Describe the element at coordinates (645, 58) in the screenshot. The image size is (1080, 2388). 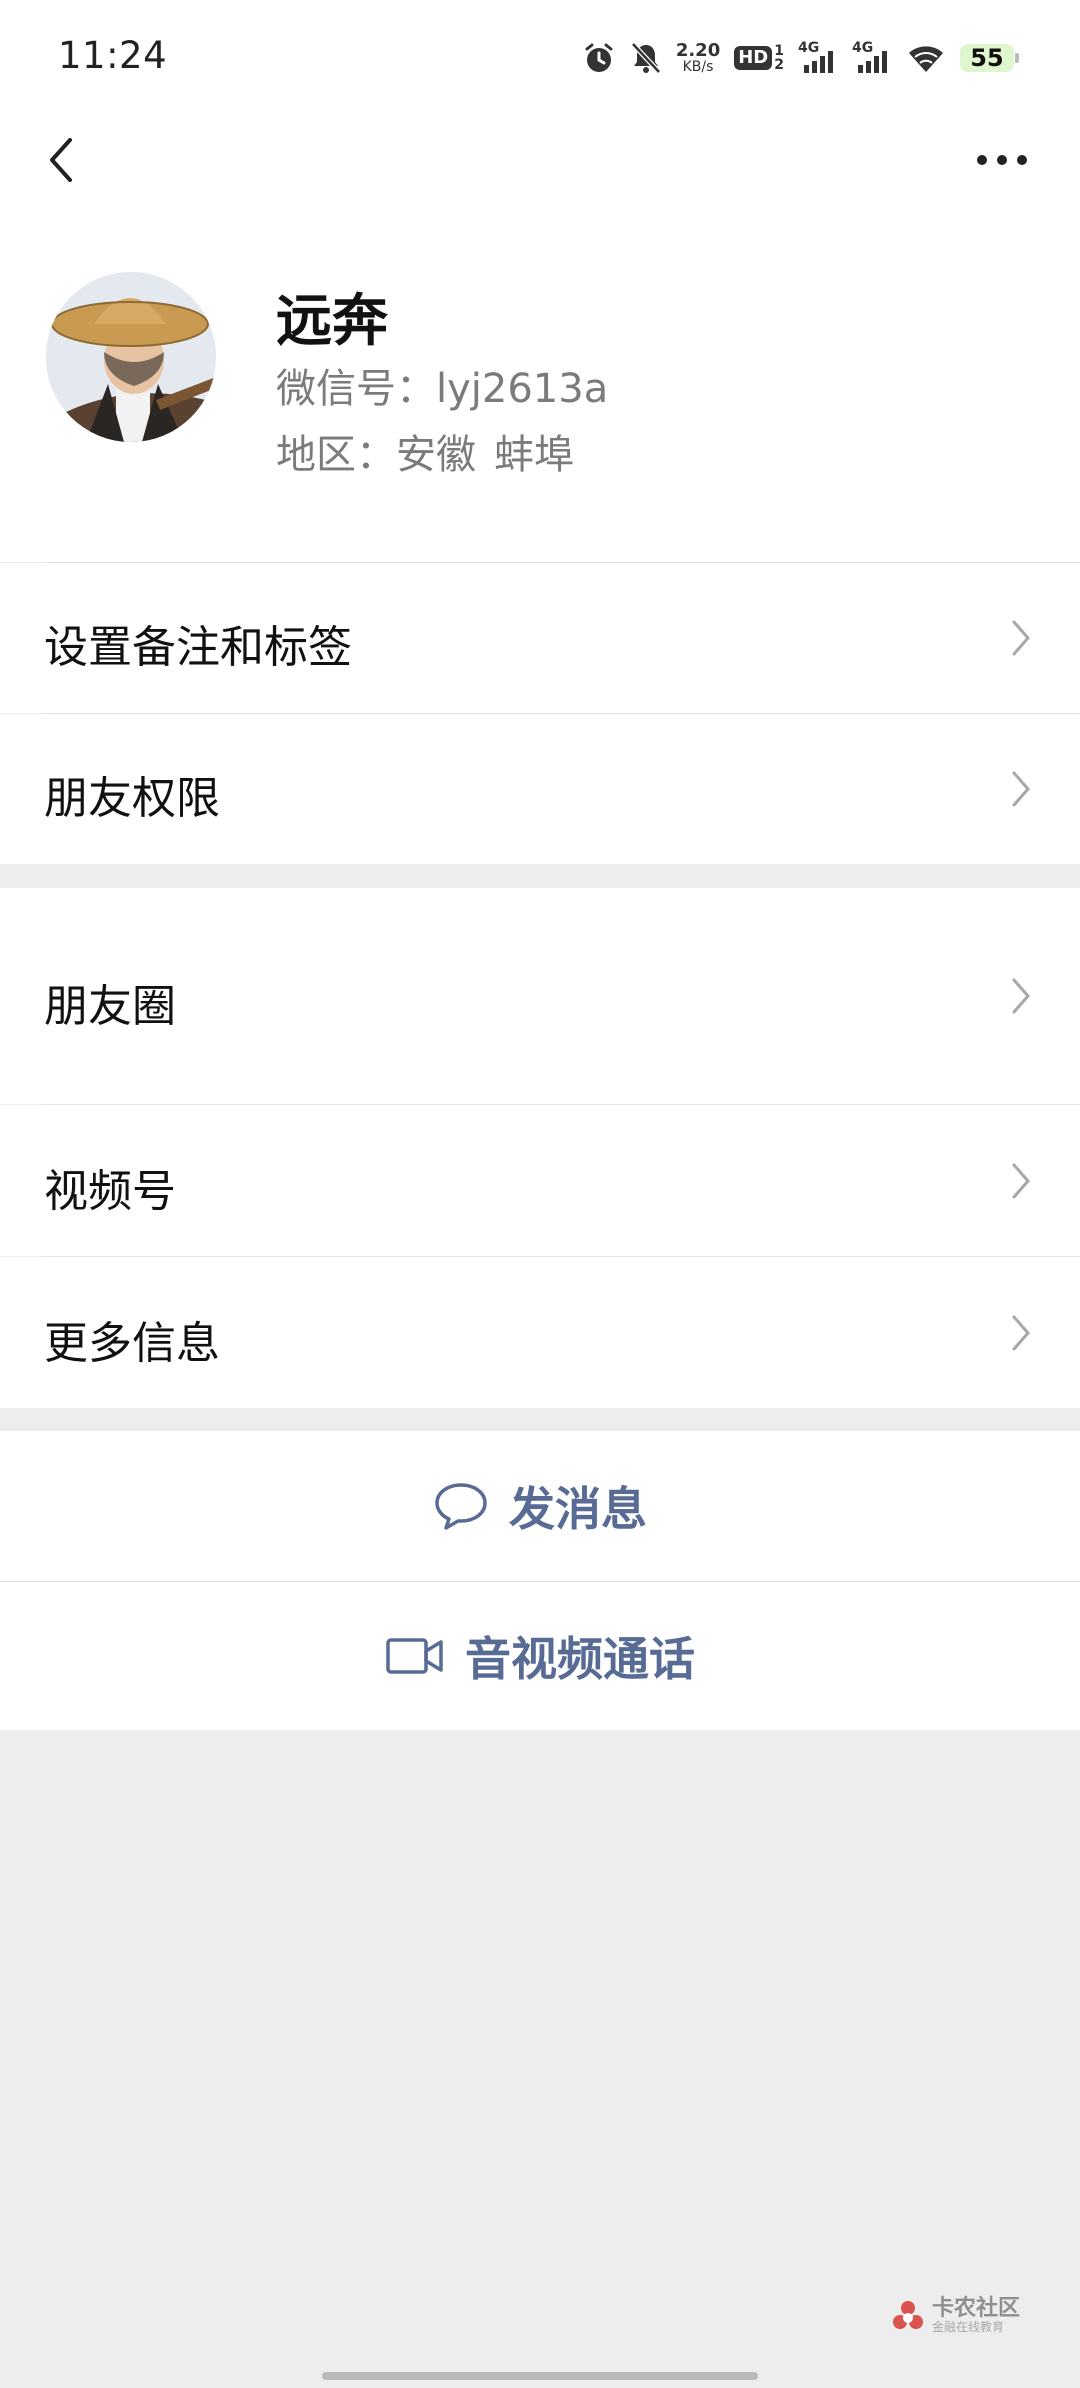
I see `mute-bell-icon` at that location.